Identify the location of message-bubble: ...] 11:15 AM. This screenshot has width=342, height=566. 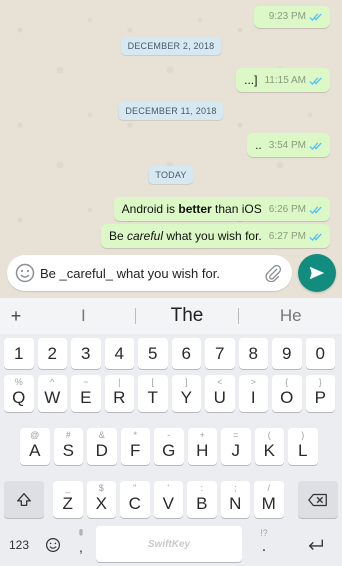
(283, 80).